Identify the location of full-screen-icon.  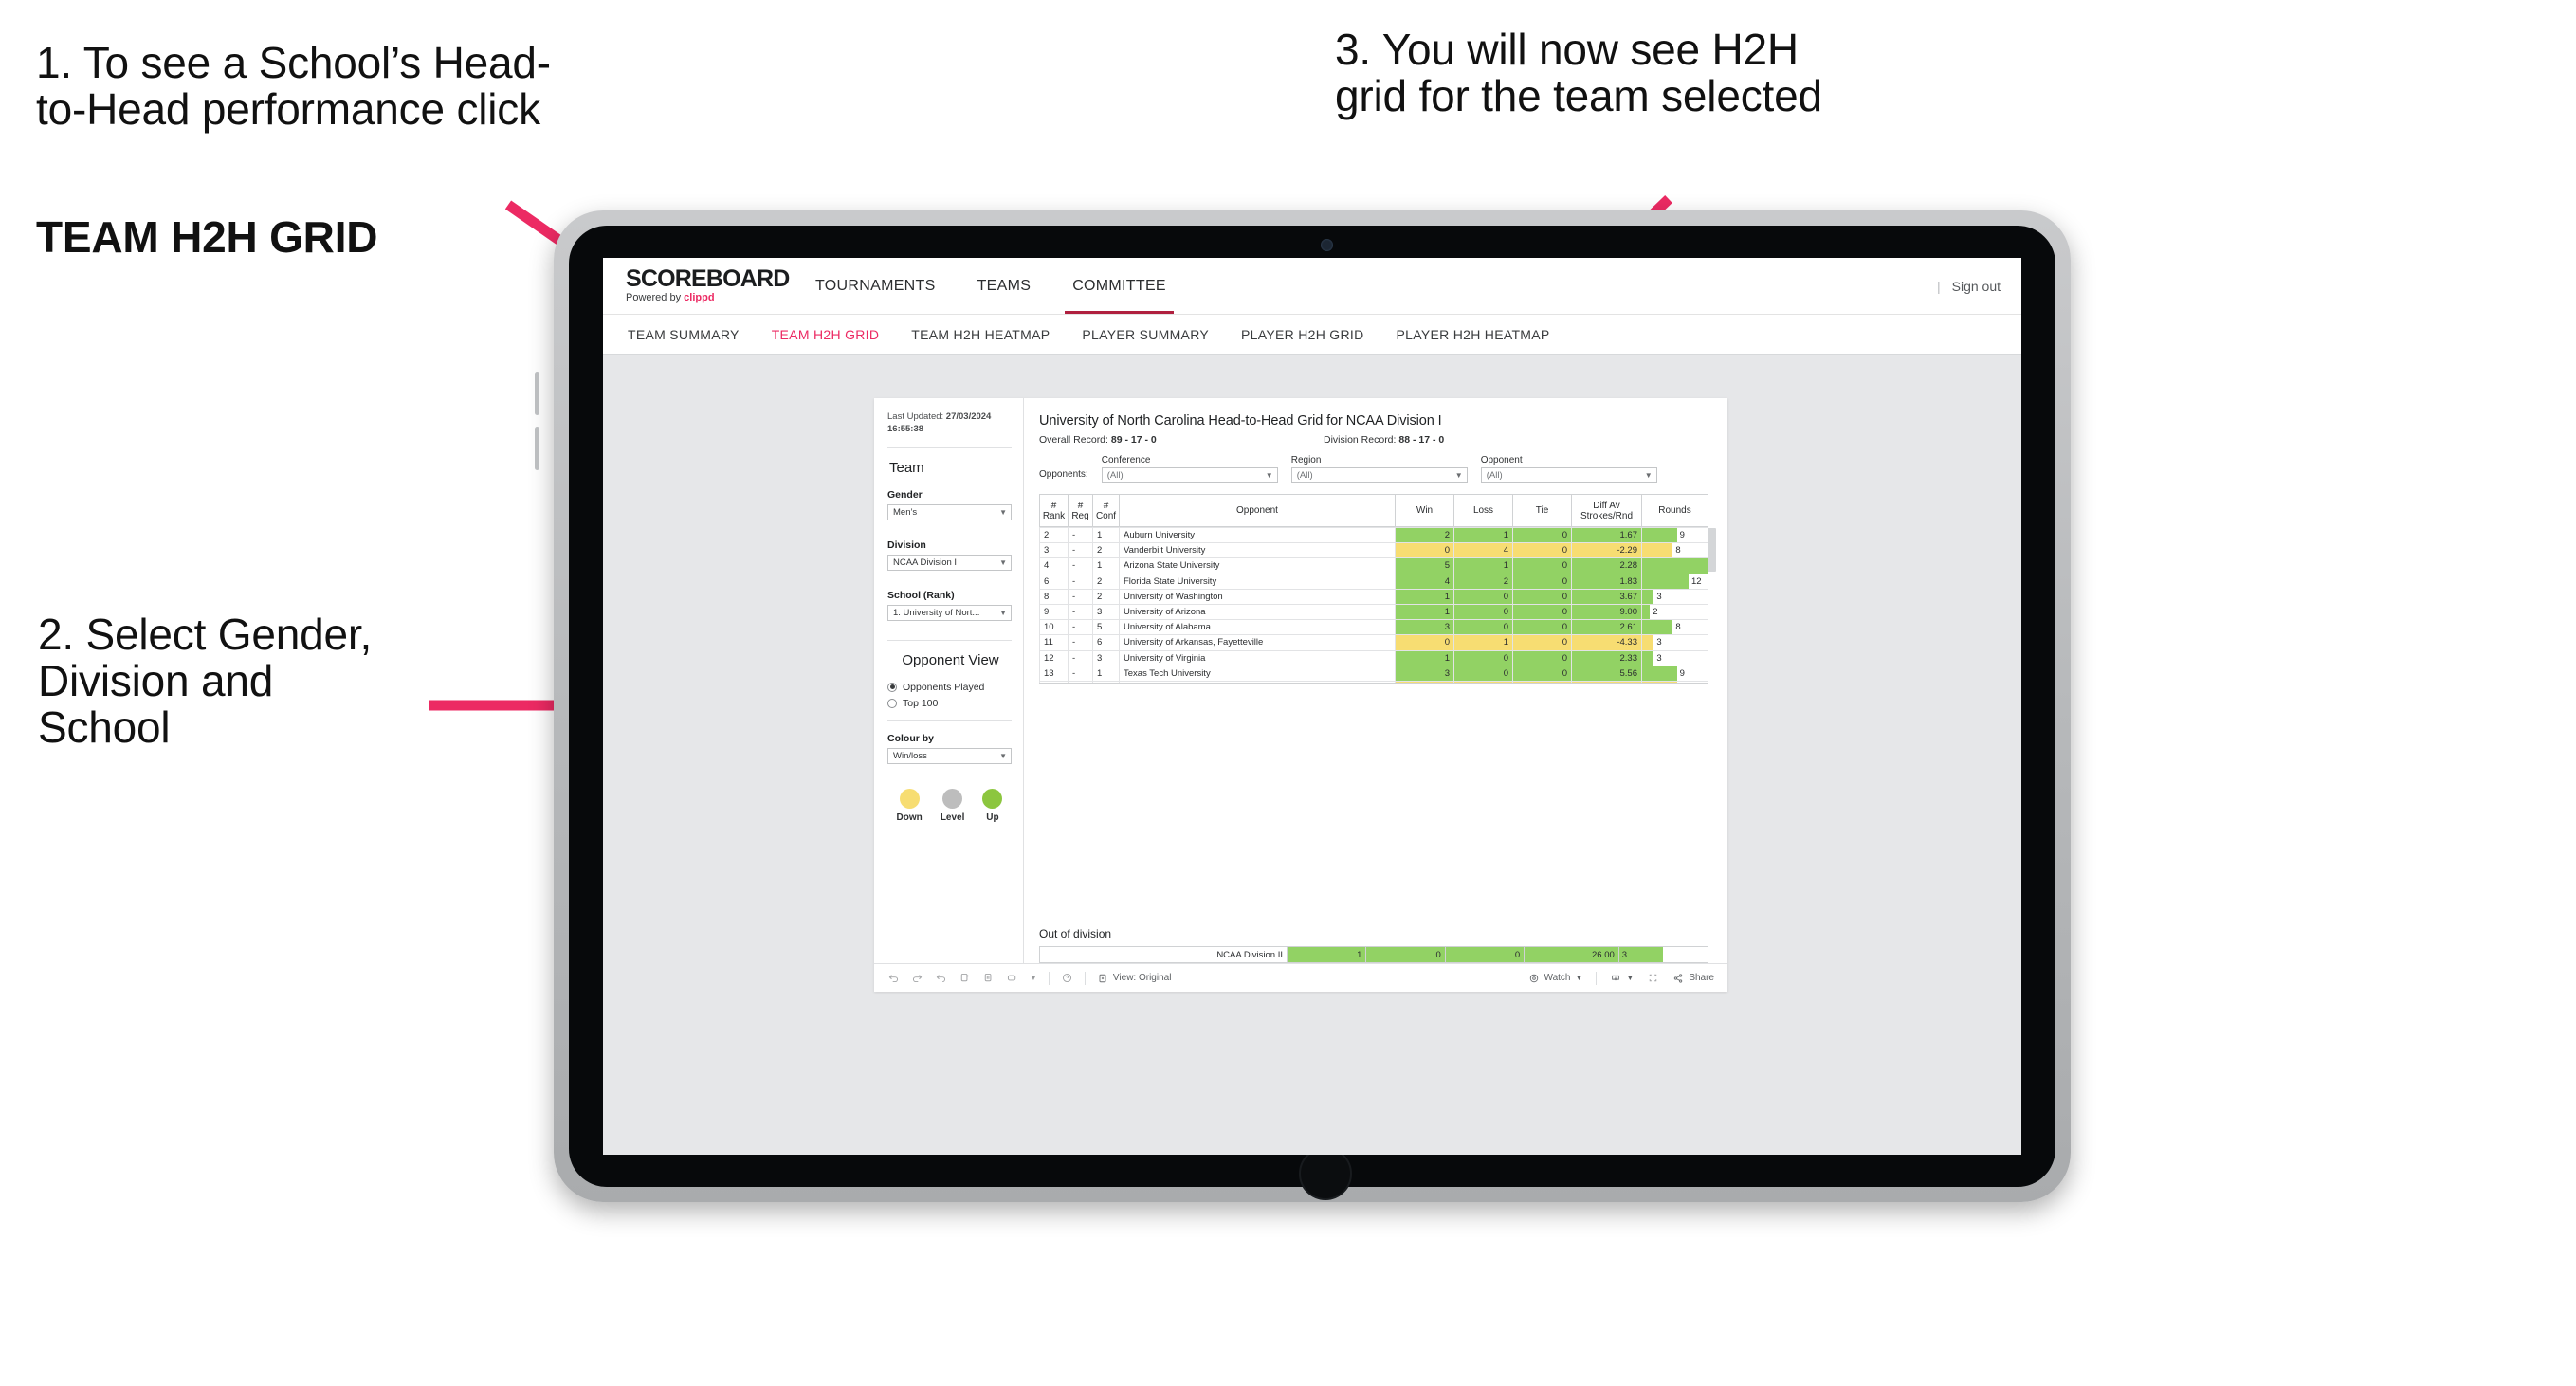
(1653, 978).